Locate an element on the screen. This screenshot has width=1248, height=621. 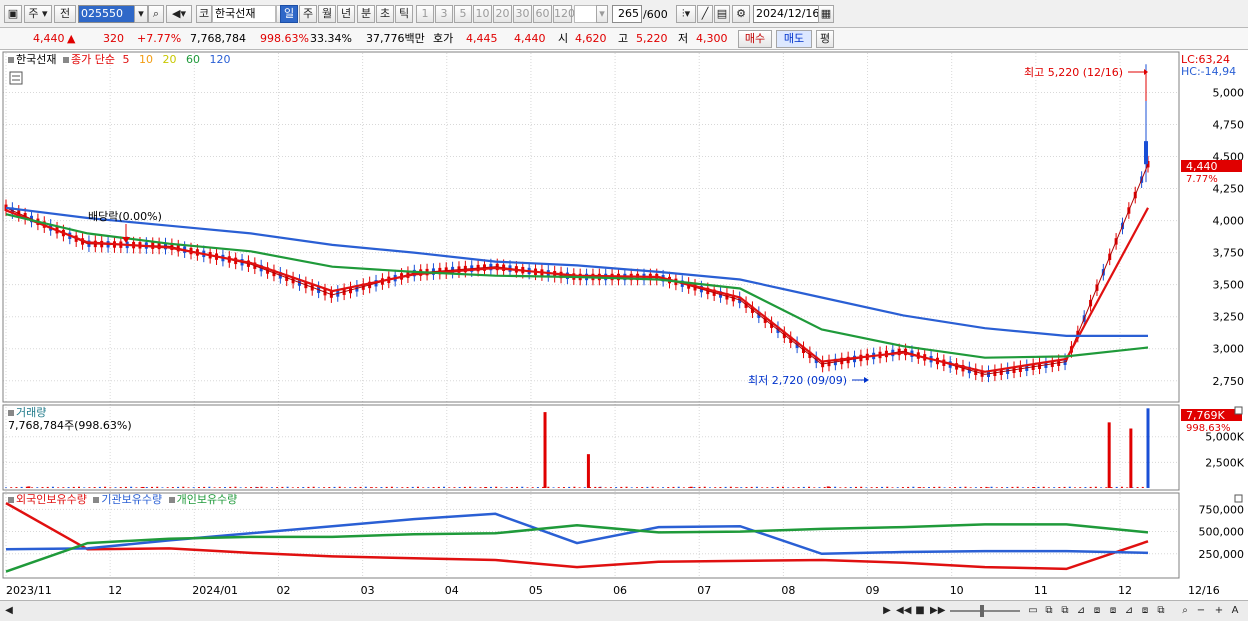
tool-icon-1: ⊿ is located at coordinates (1081, 611).